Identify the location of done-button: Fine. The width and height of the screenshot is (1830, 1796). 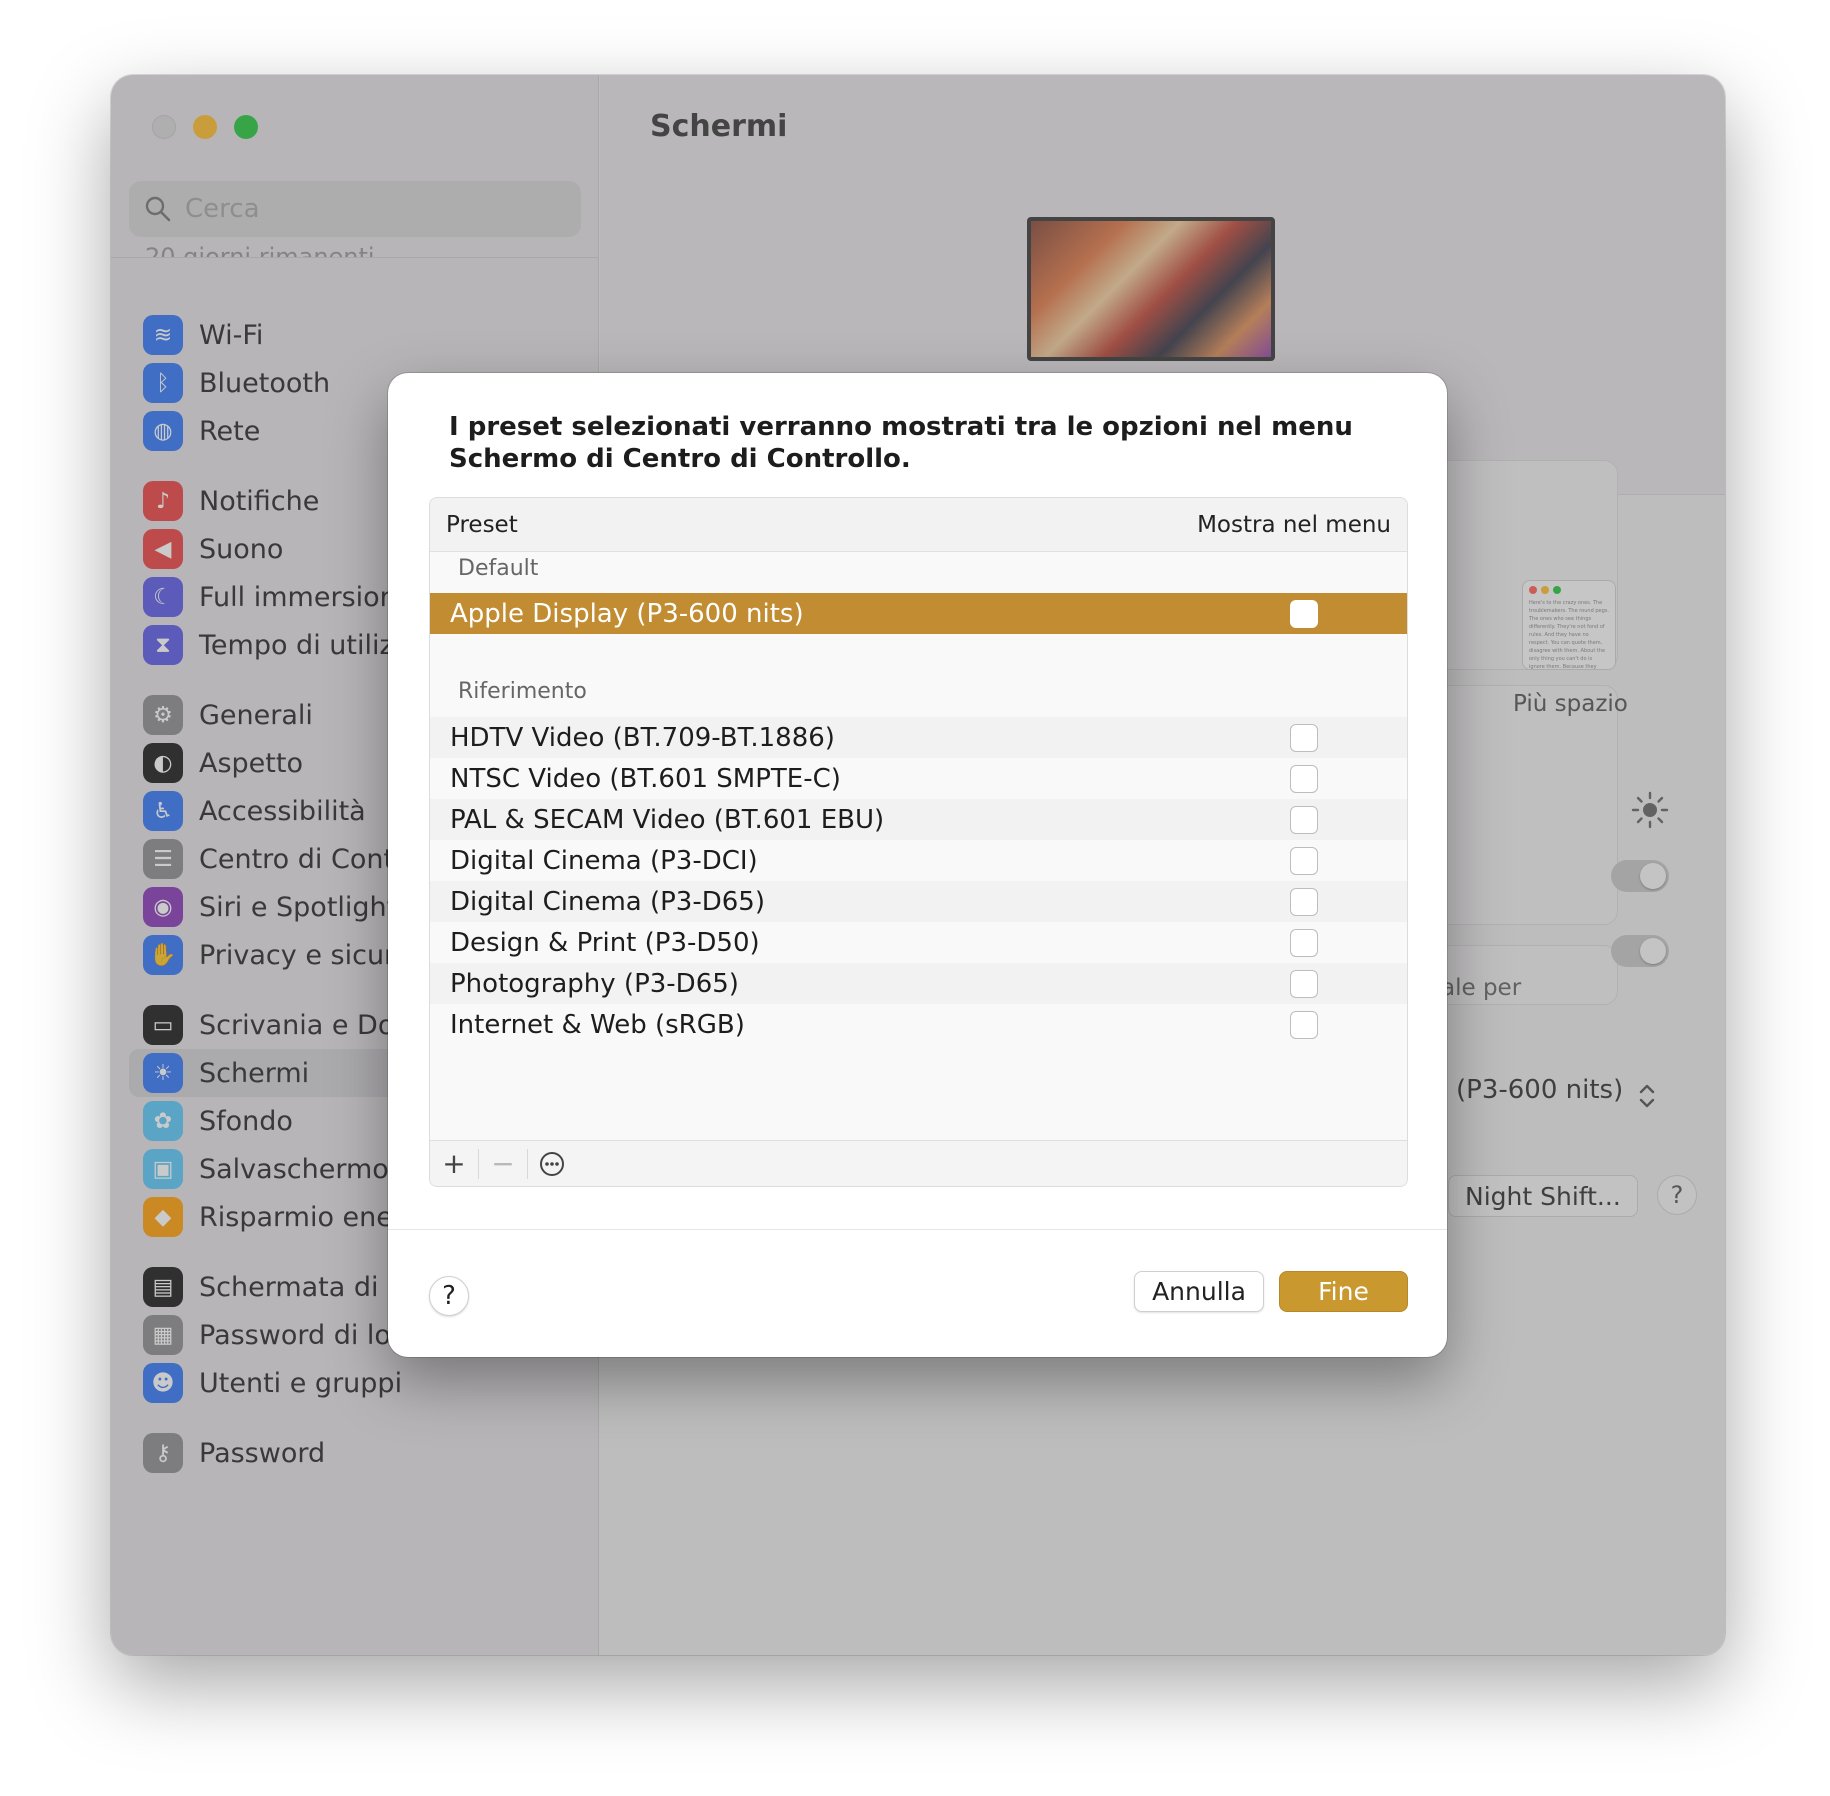
(1343, 1291).